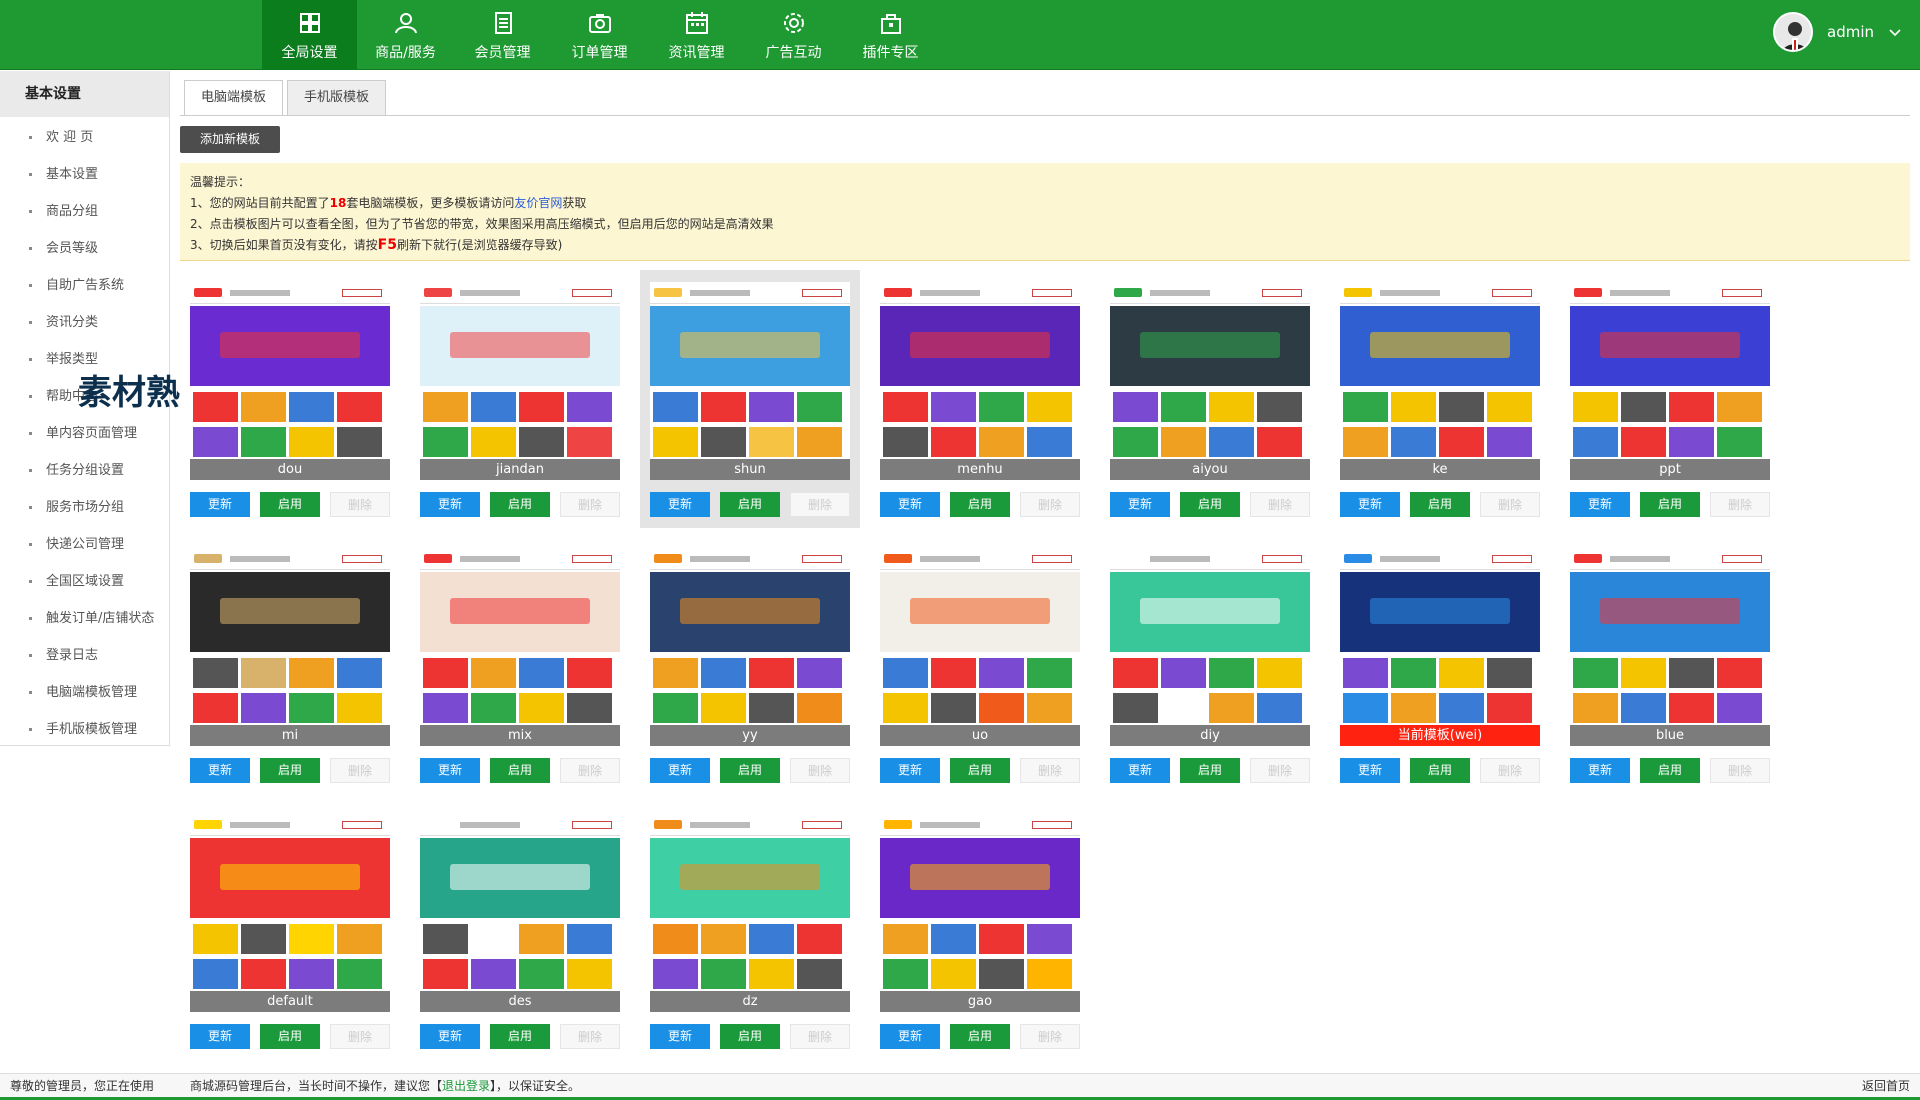  Describe the element at coordinates (84, 470) in the screenshot. I see `sidebar-item: 任务分组设置` at that location.